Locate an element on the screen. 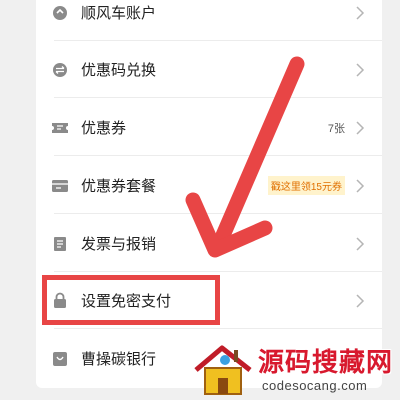  carbon-bank-icon is located at coordinates (60, 359).